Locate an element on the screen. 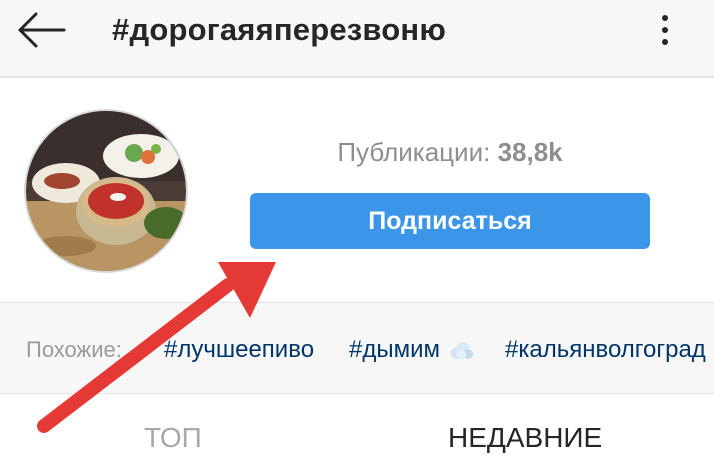  back-button is located at coordinates (42, 30).